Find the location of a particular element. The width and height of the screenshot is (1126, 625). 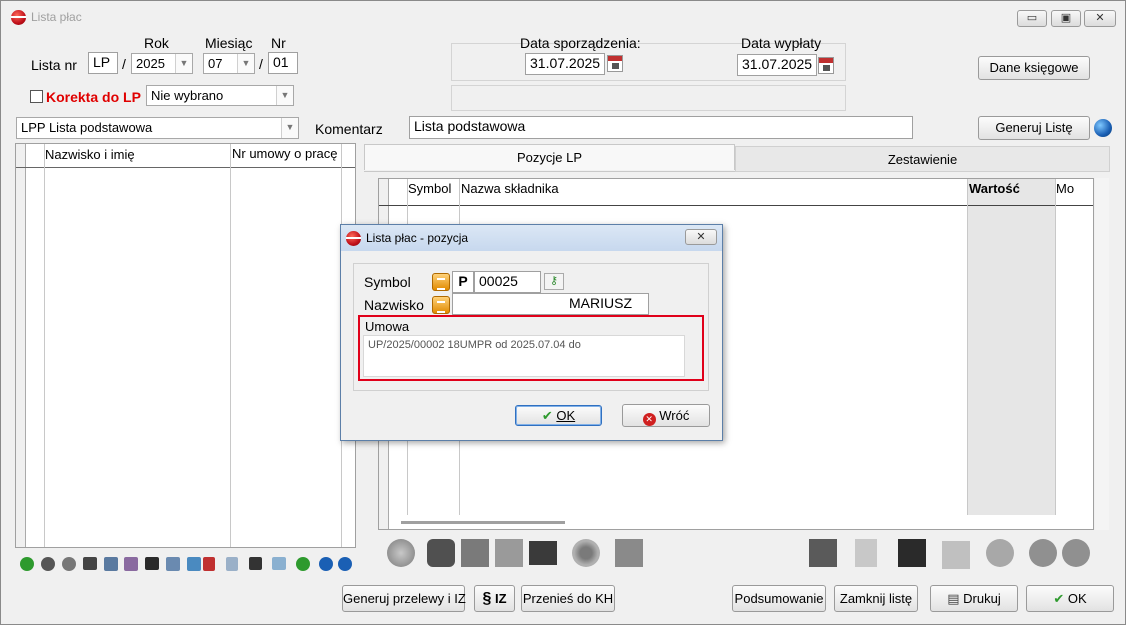

import-icon is located at coordinates (279, 563).